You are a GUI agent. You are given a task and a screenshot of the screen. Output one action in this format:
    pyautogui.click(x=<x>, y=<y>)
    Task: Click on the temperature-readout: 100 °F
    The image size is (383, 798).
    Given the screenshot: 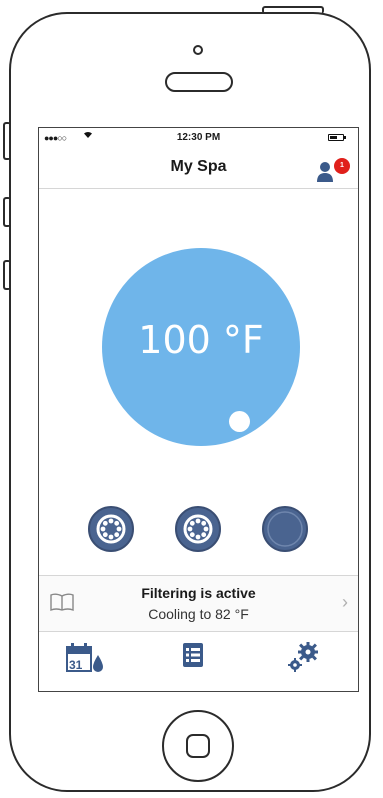 What is the action you would take?
    pyautogui.click(x=201, y=340)
    